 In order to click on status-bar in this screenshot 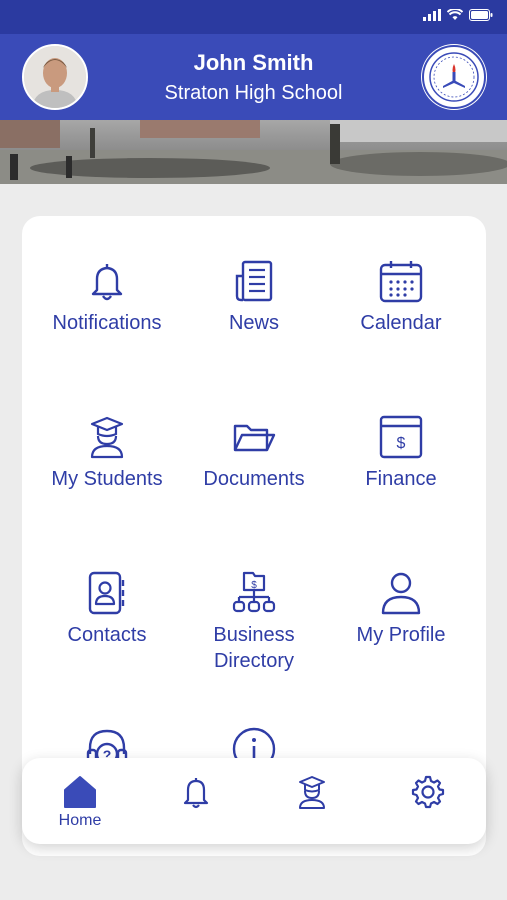, I will do `click(253, 17)`.